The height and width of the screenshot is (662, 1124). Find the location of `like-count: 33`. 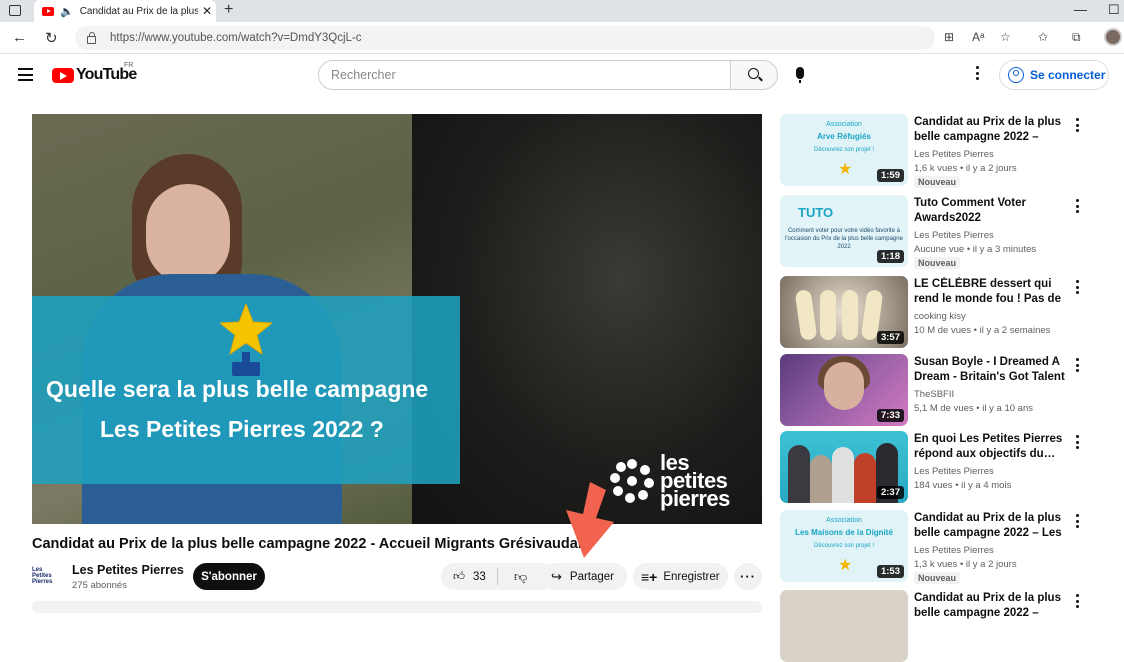

like-count: 33 is located at coordinates (479, 576).